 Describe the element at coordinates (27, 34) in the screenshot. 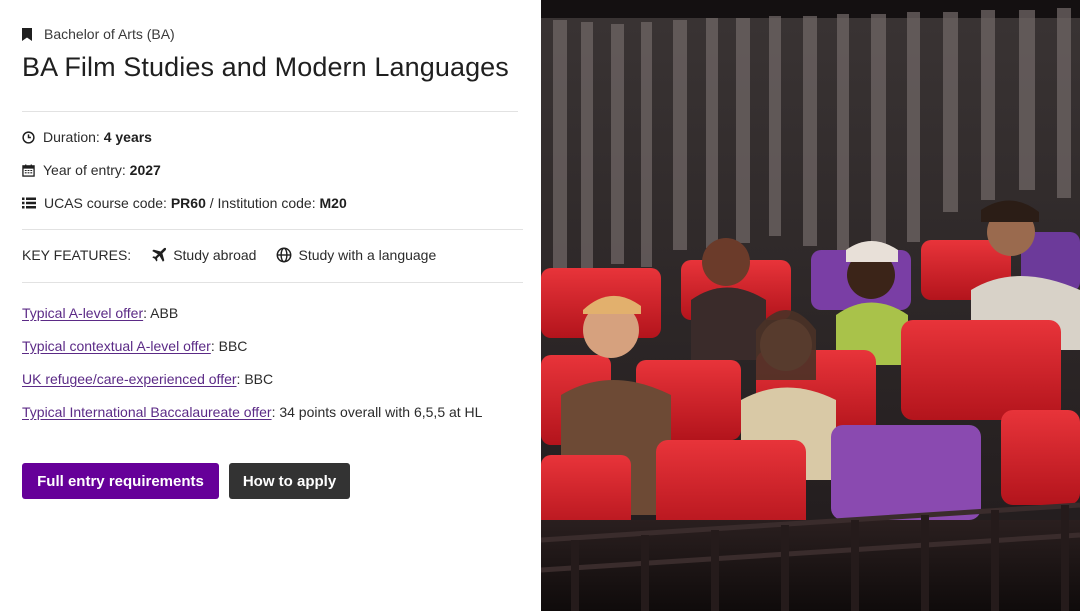

I see `bookmark-icon` at that location.